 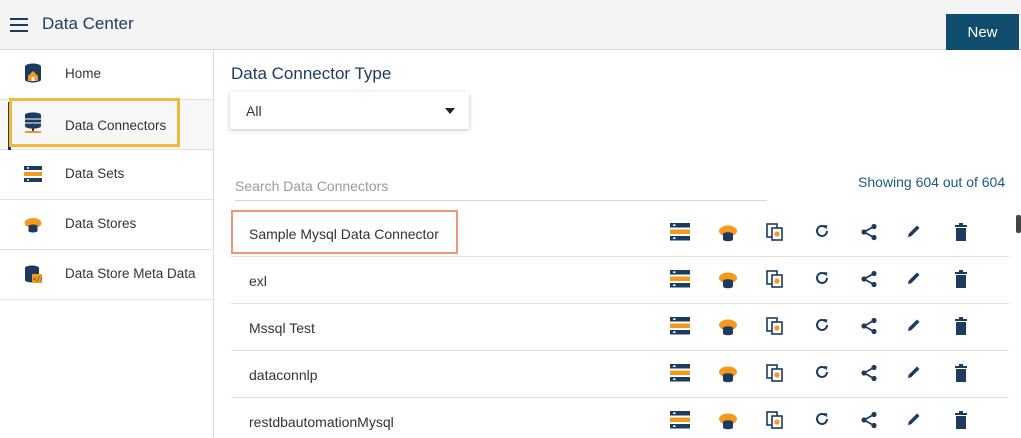 What do you see at coordinates (130, 273) in the screenshot?
I see `sidebar-item-label: Data Store Meta Data` at bounding box center [130, 273].